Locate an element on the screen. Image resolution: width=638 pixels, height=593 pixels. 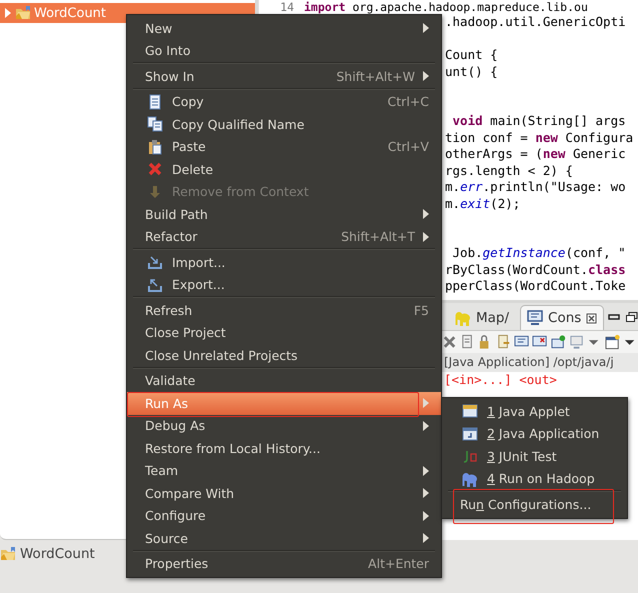
line-number: 14 is located at coordinates (287, 7).